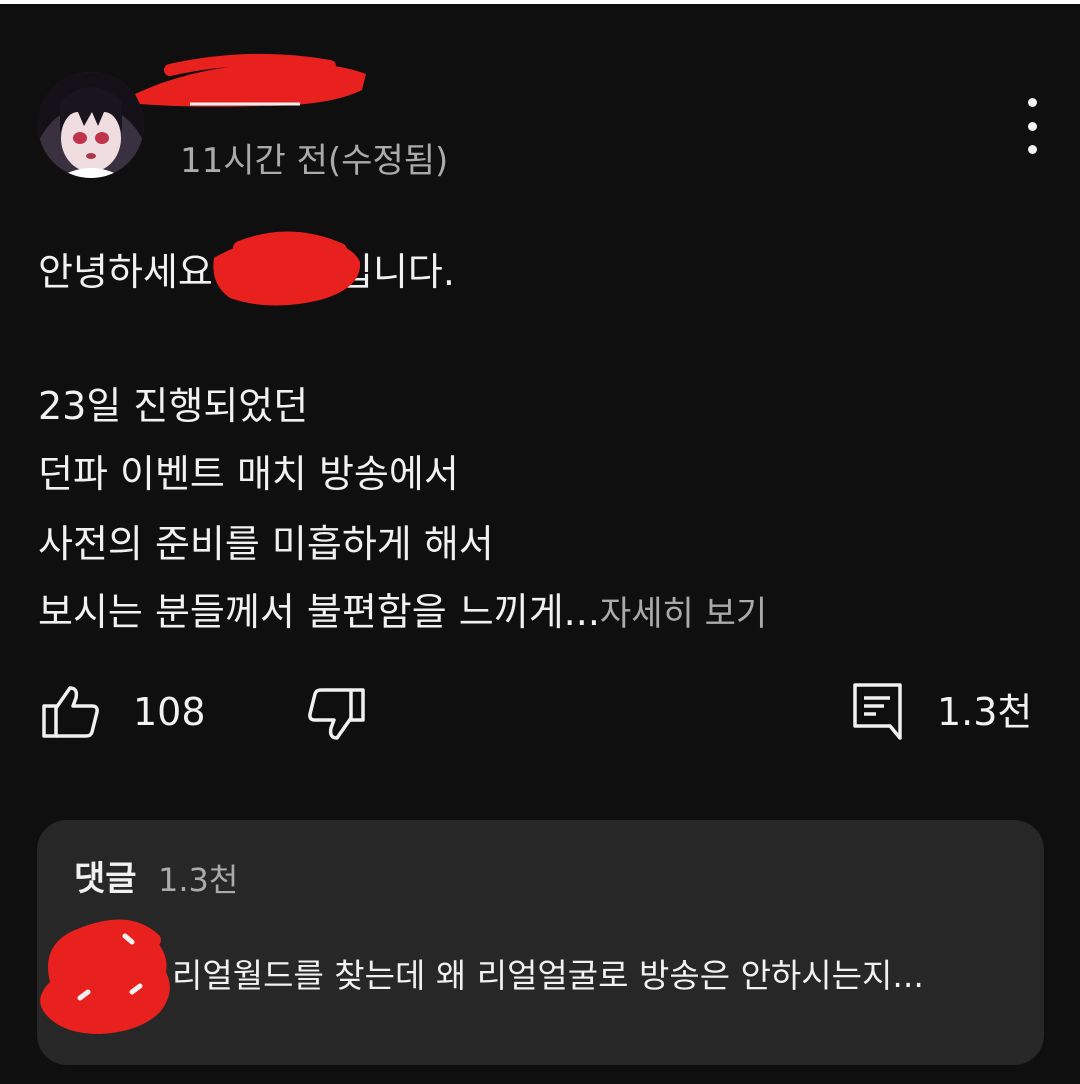  What do you see at coordinates (1032, 102) in the screenshot?
I see `more-vertical-icon` at bounding box center [1032, 102].